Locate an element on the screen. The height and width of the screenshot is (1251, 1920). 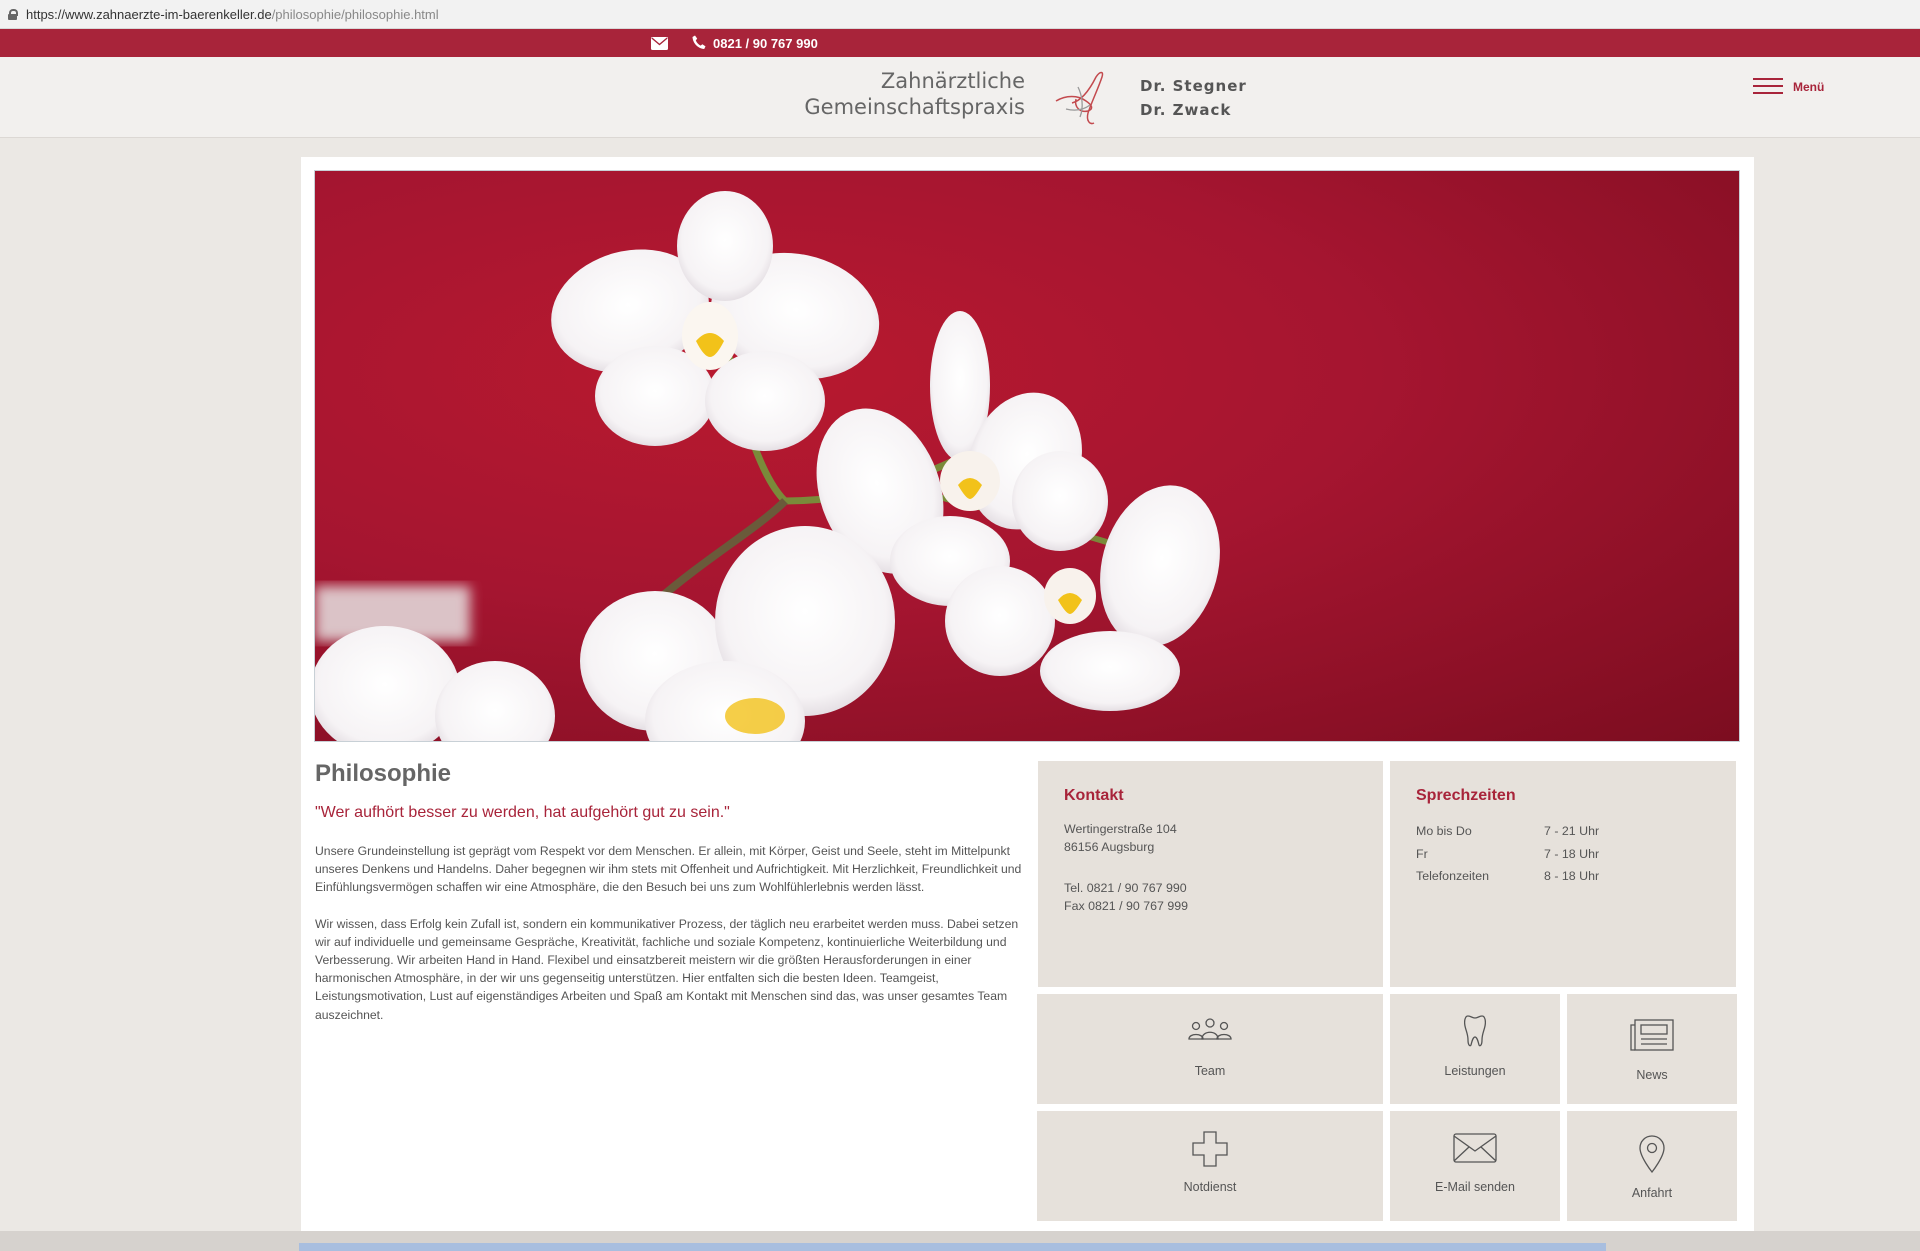
newspaper-icon is located at coordinates (1652, 1035).